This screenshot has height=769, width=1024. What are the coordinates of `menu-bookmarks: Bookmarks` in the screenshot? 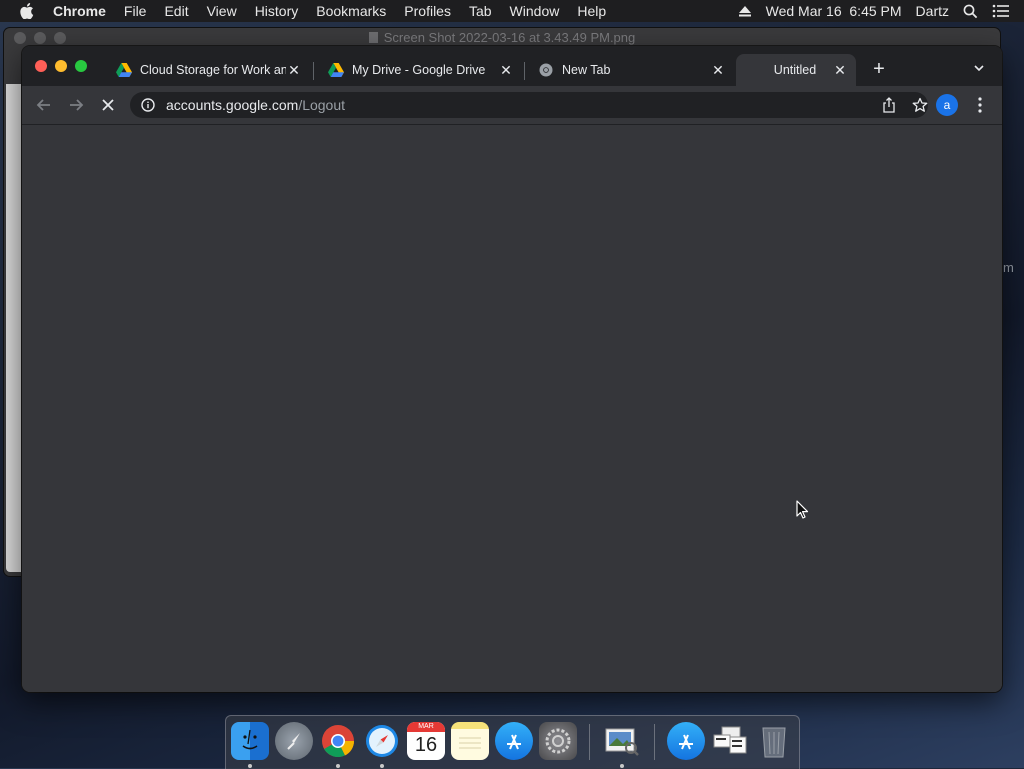 It's located at (351, 11).